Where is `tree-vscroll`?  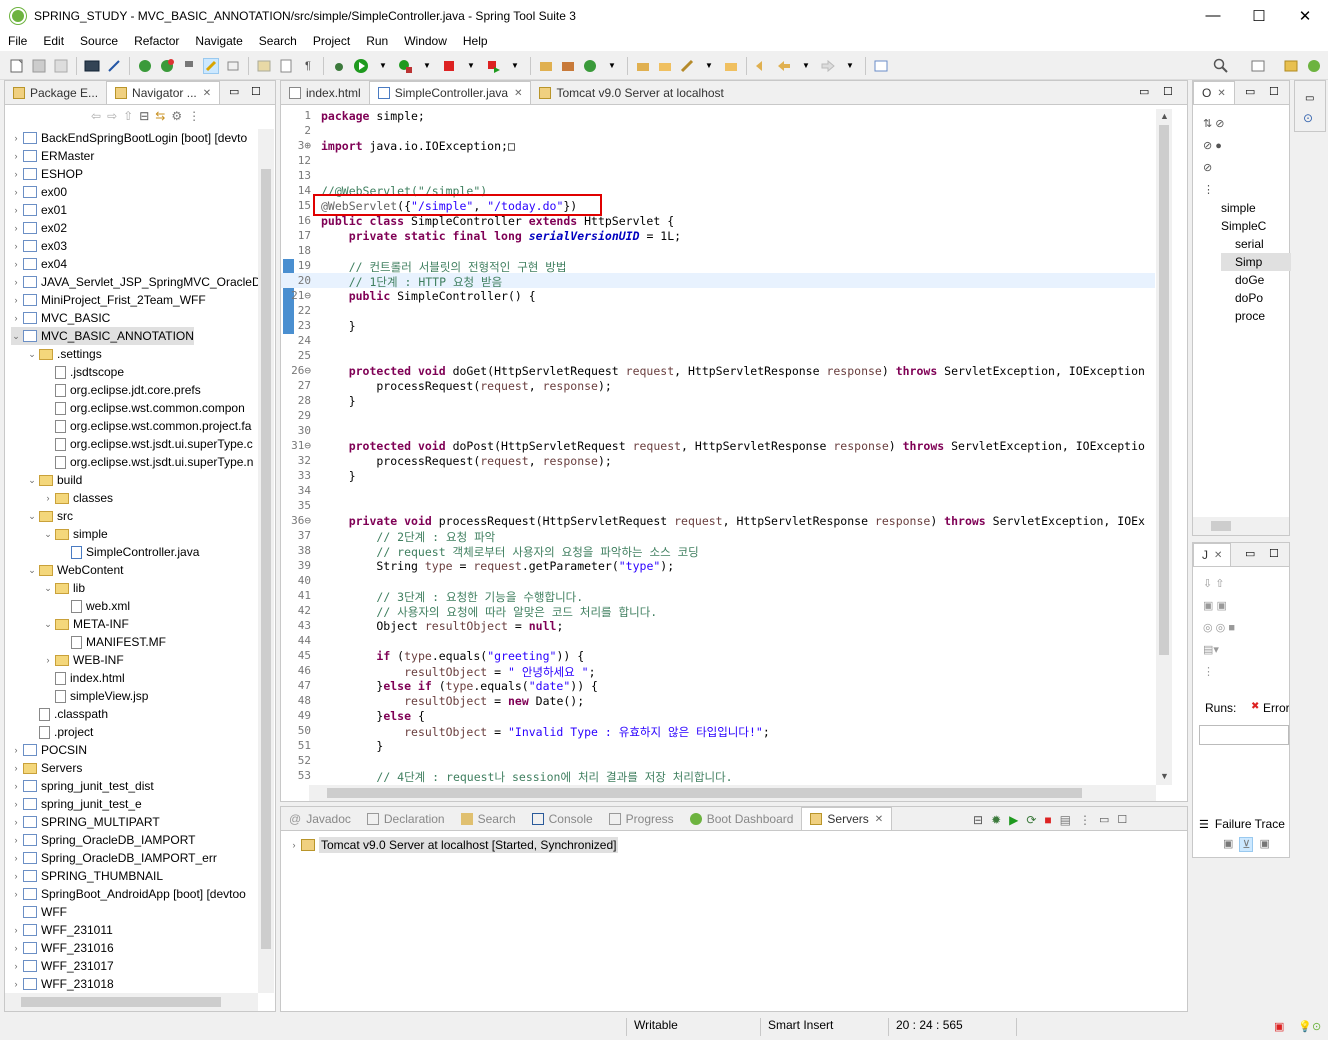
tree-vscroll is located at coordinates (266, 561).